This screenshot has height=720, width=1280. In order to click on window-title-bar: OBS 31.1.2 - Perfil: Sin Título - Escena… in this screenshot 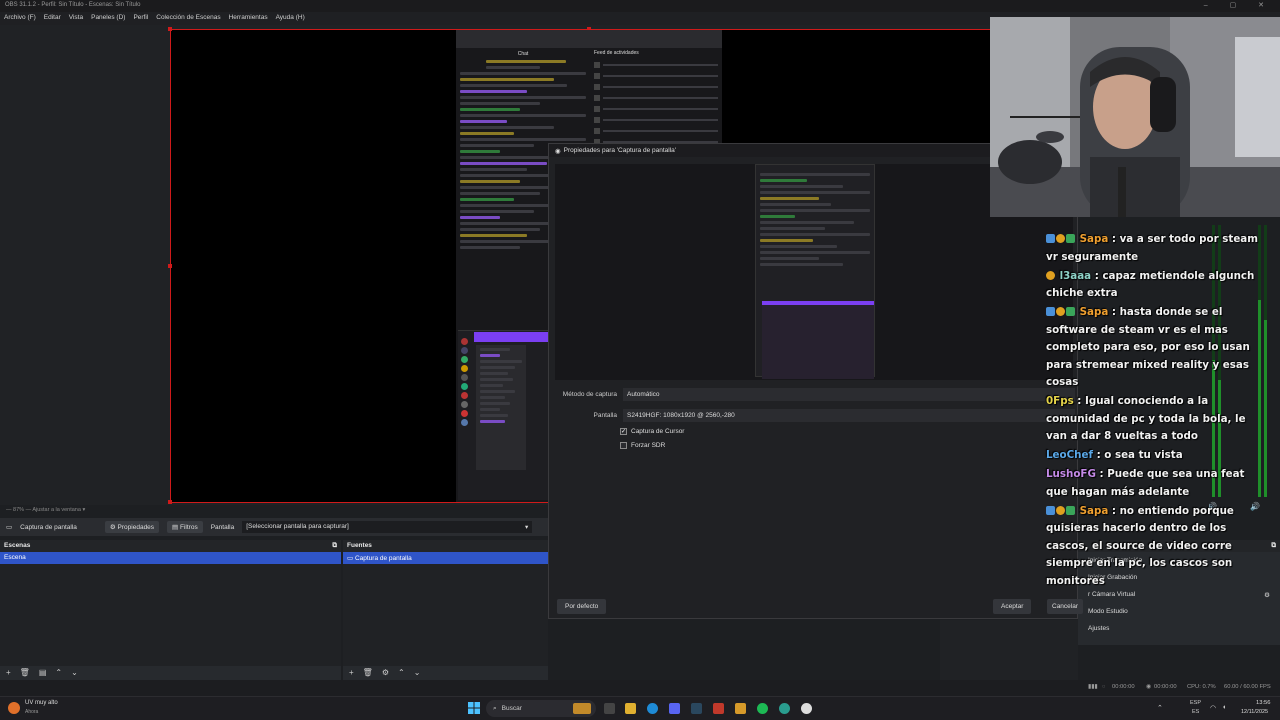, I will do `click(640, 6)`.